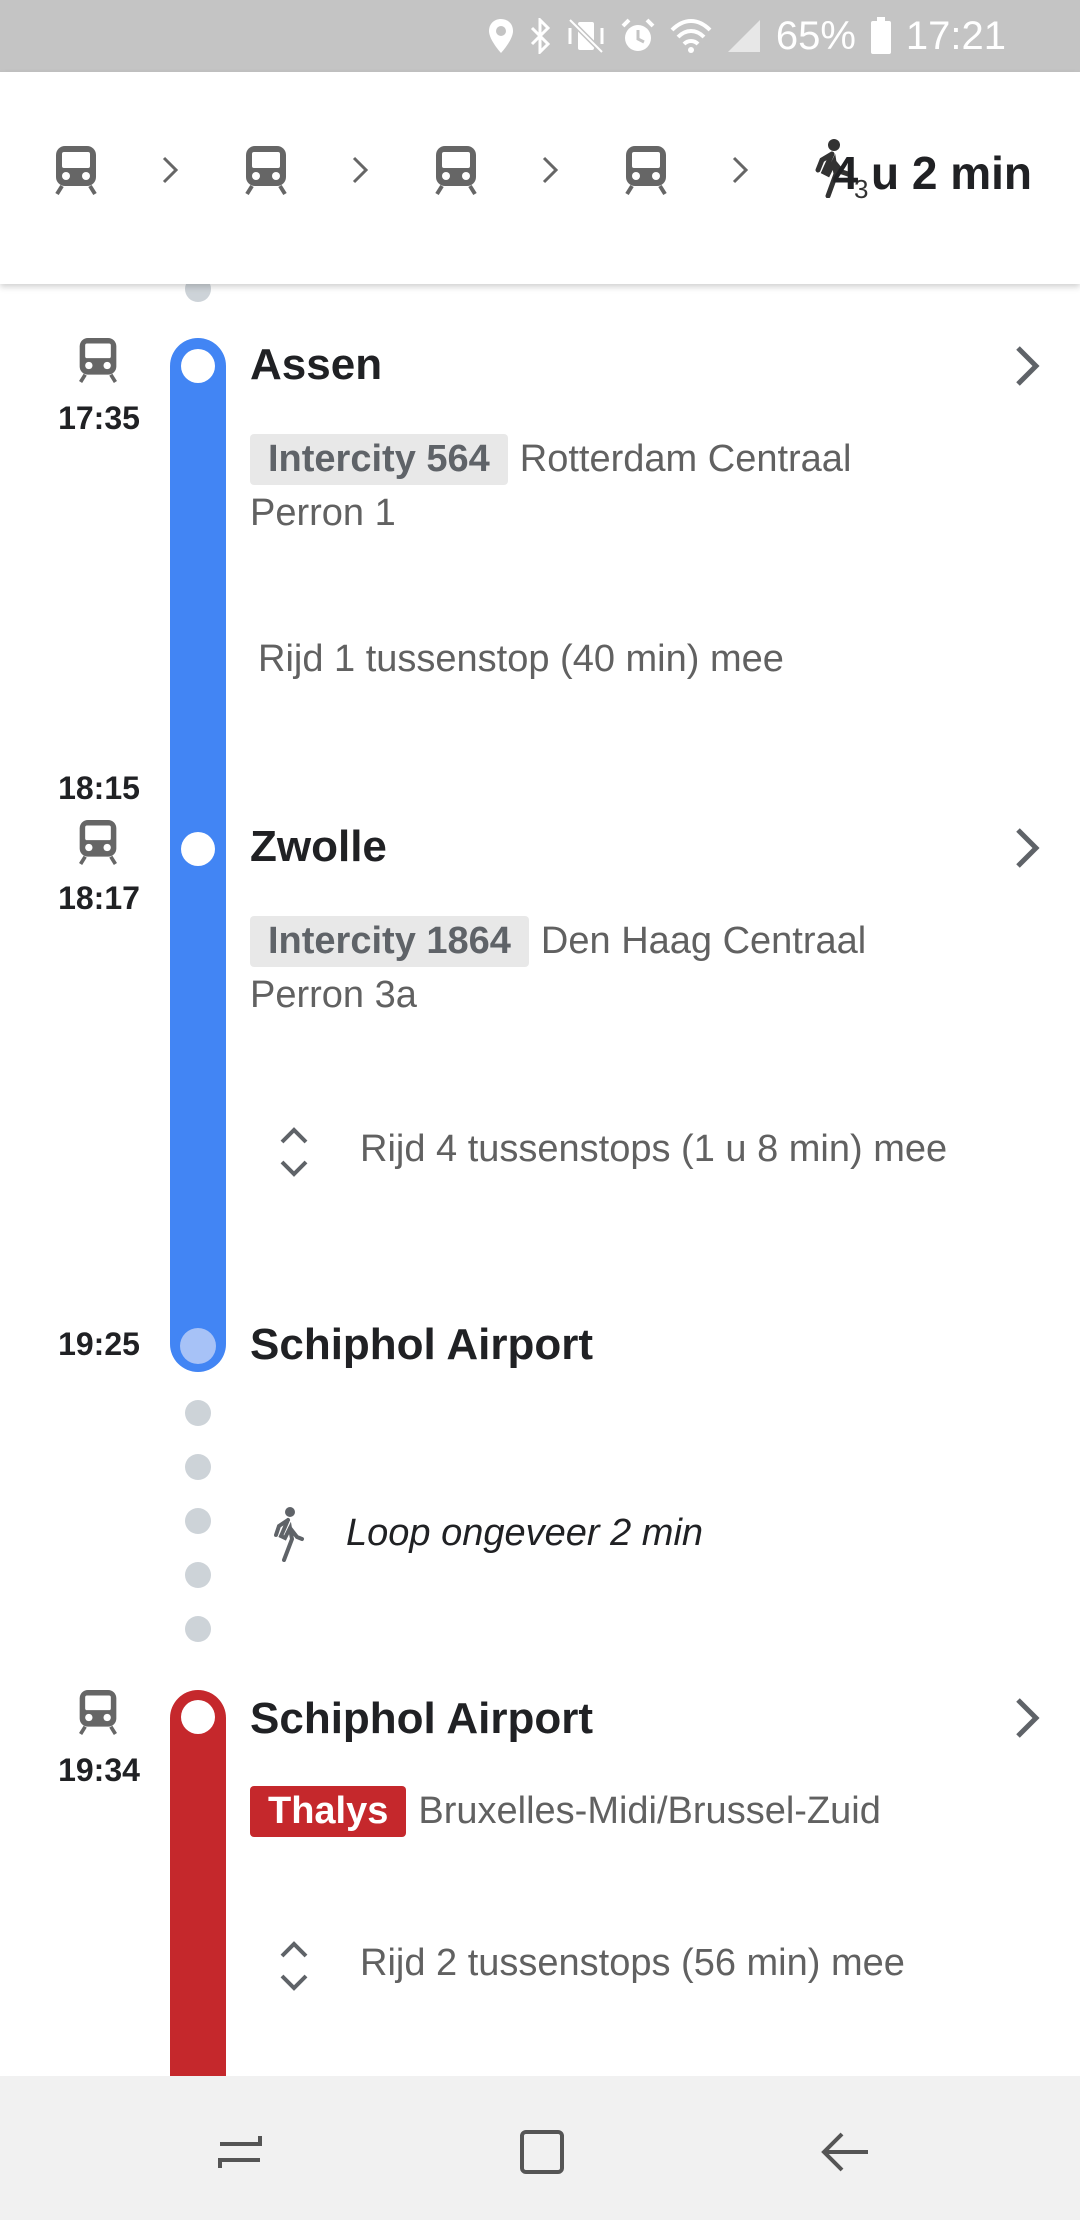  What do you see at coordinates (638, 34) in the screenshot?
I see `alarm-icon` at bounding box center [638, 34].